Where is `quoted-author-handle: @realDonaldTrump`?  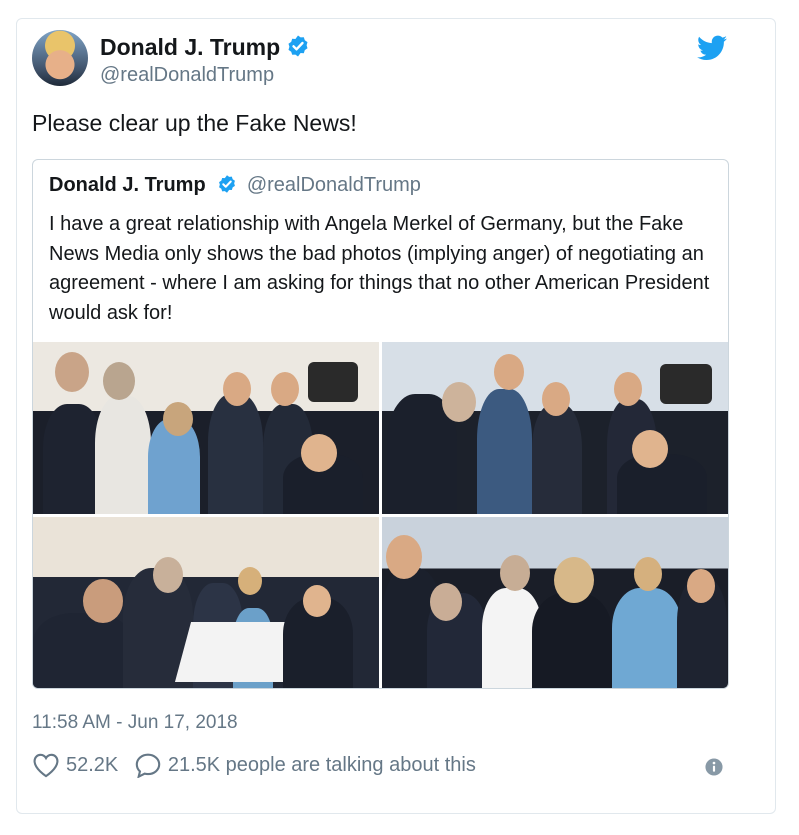
quoted-author-handle: @realDonaldTrump is located at coordinates (333, 185).